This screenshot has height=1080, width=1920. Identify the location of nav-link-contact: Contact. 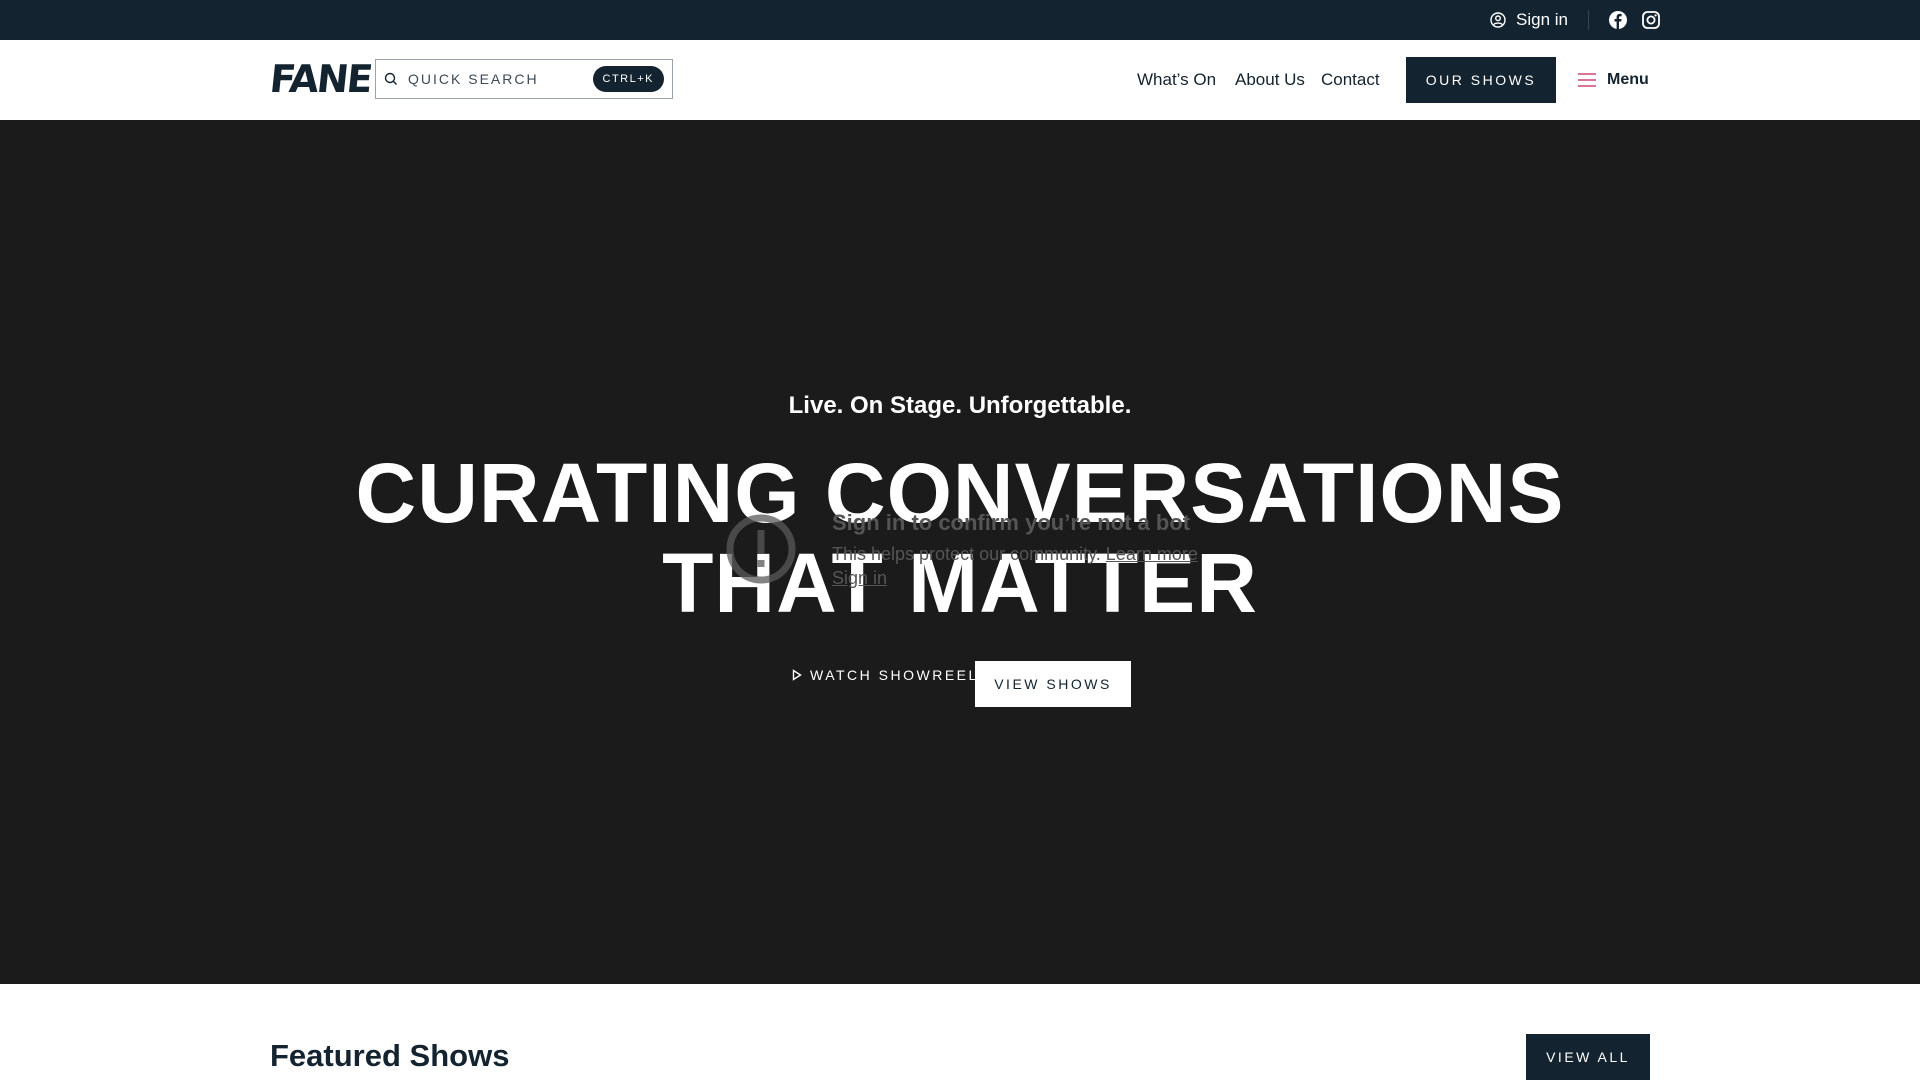
(1350, 80).